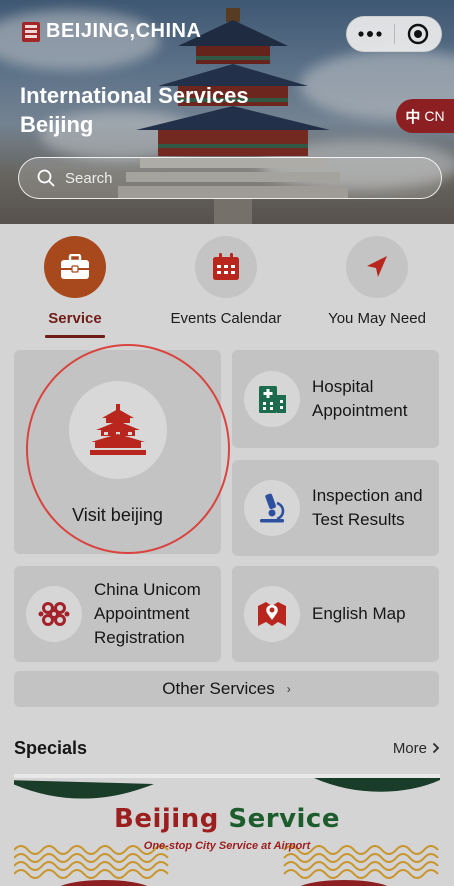 The height and width of the screenshot is (886, 454). Describe the element at coordinates (227, 748) in the screenshot. I see `specials-header: Specials More` at that location.